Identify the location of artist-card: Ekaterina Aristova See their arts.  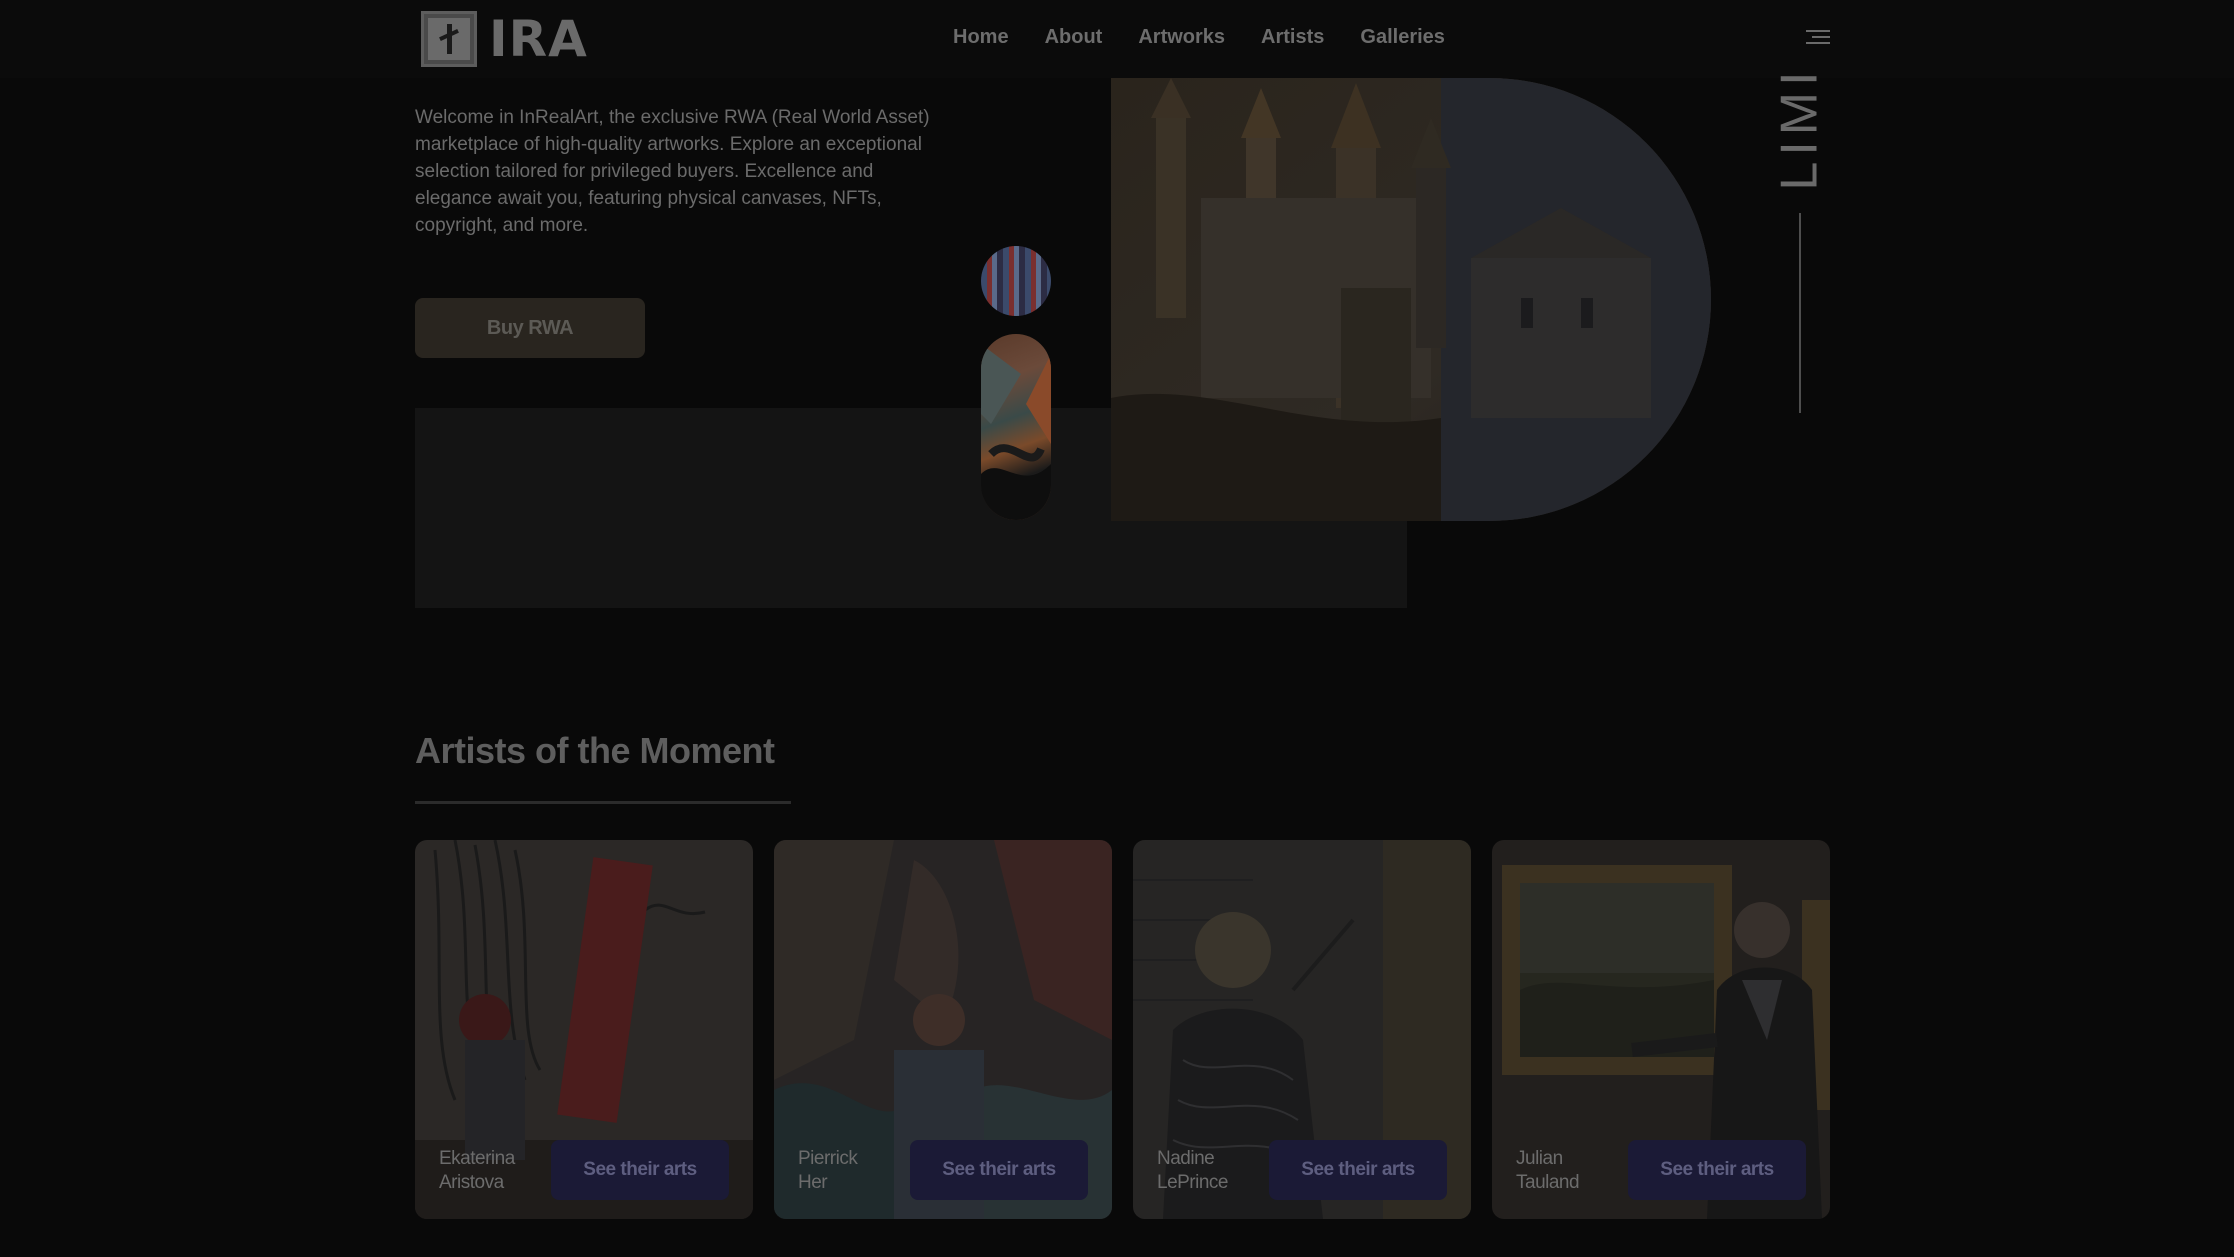
(584, 1029).